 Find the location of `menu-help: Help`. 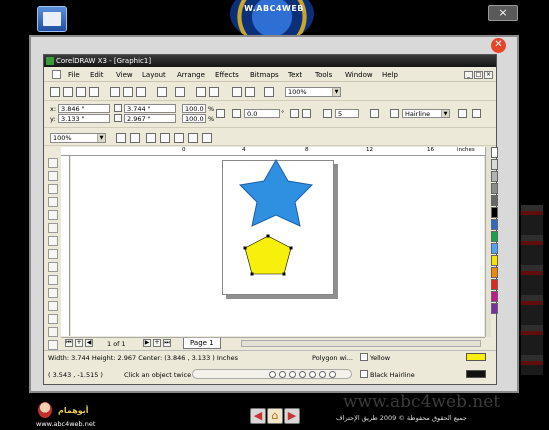

menu-help: Help is located at coordinates (390, 75).